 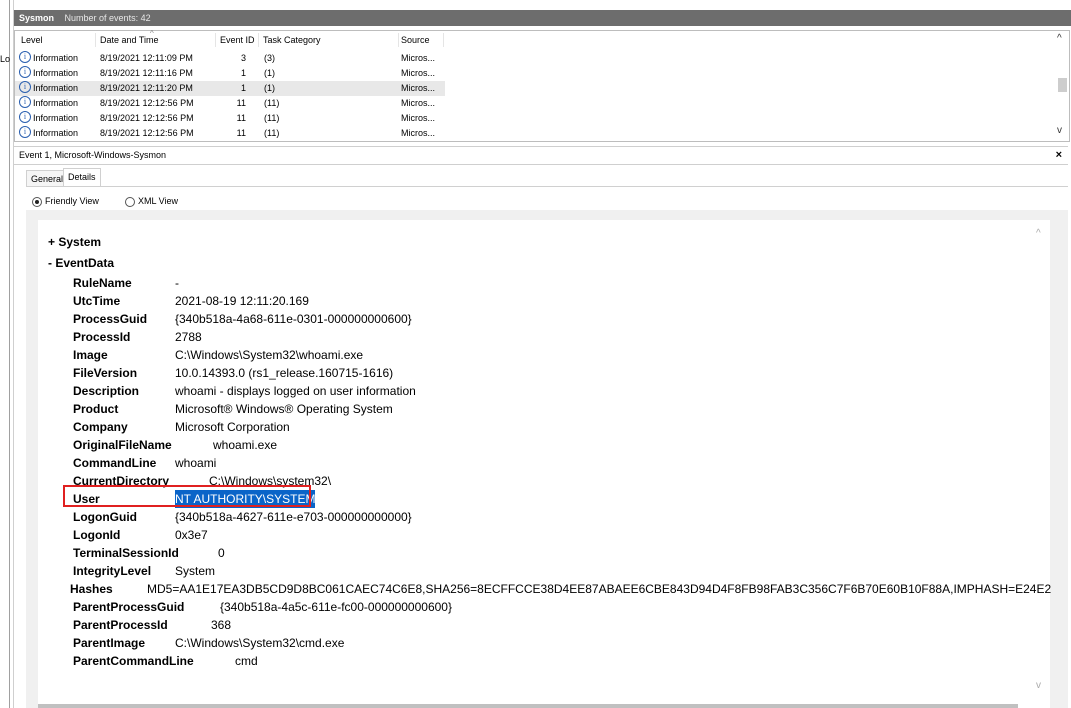 I want to click on column-source: Source, so click(x=415, y=40).